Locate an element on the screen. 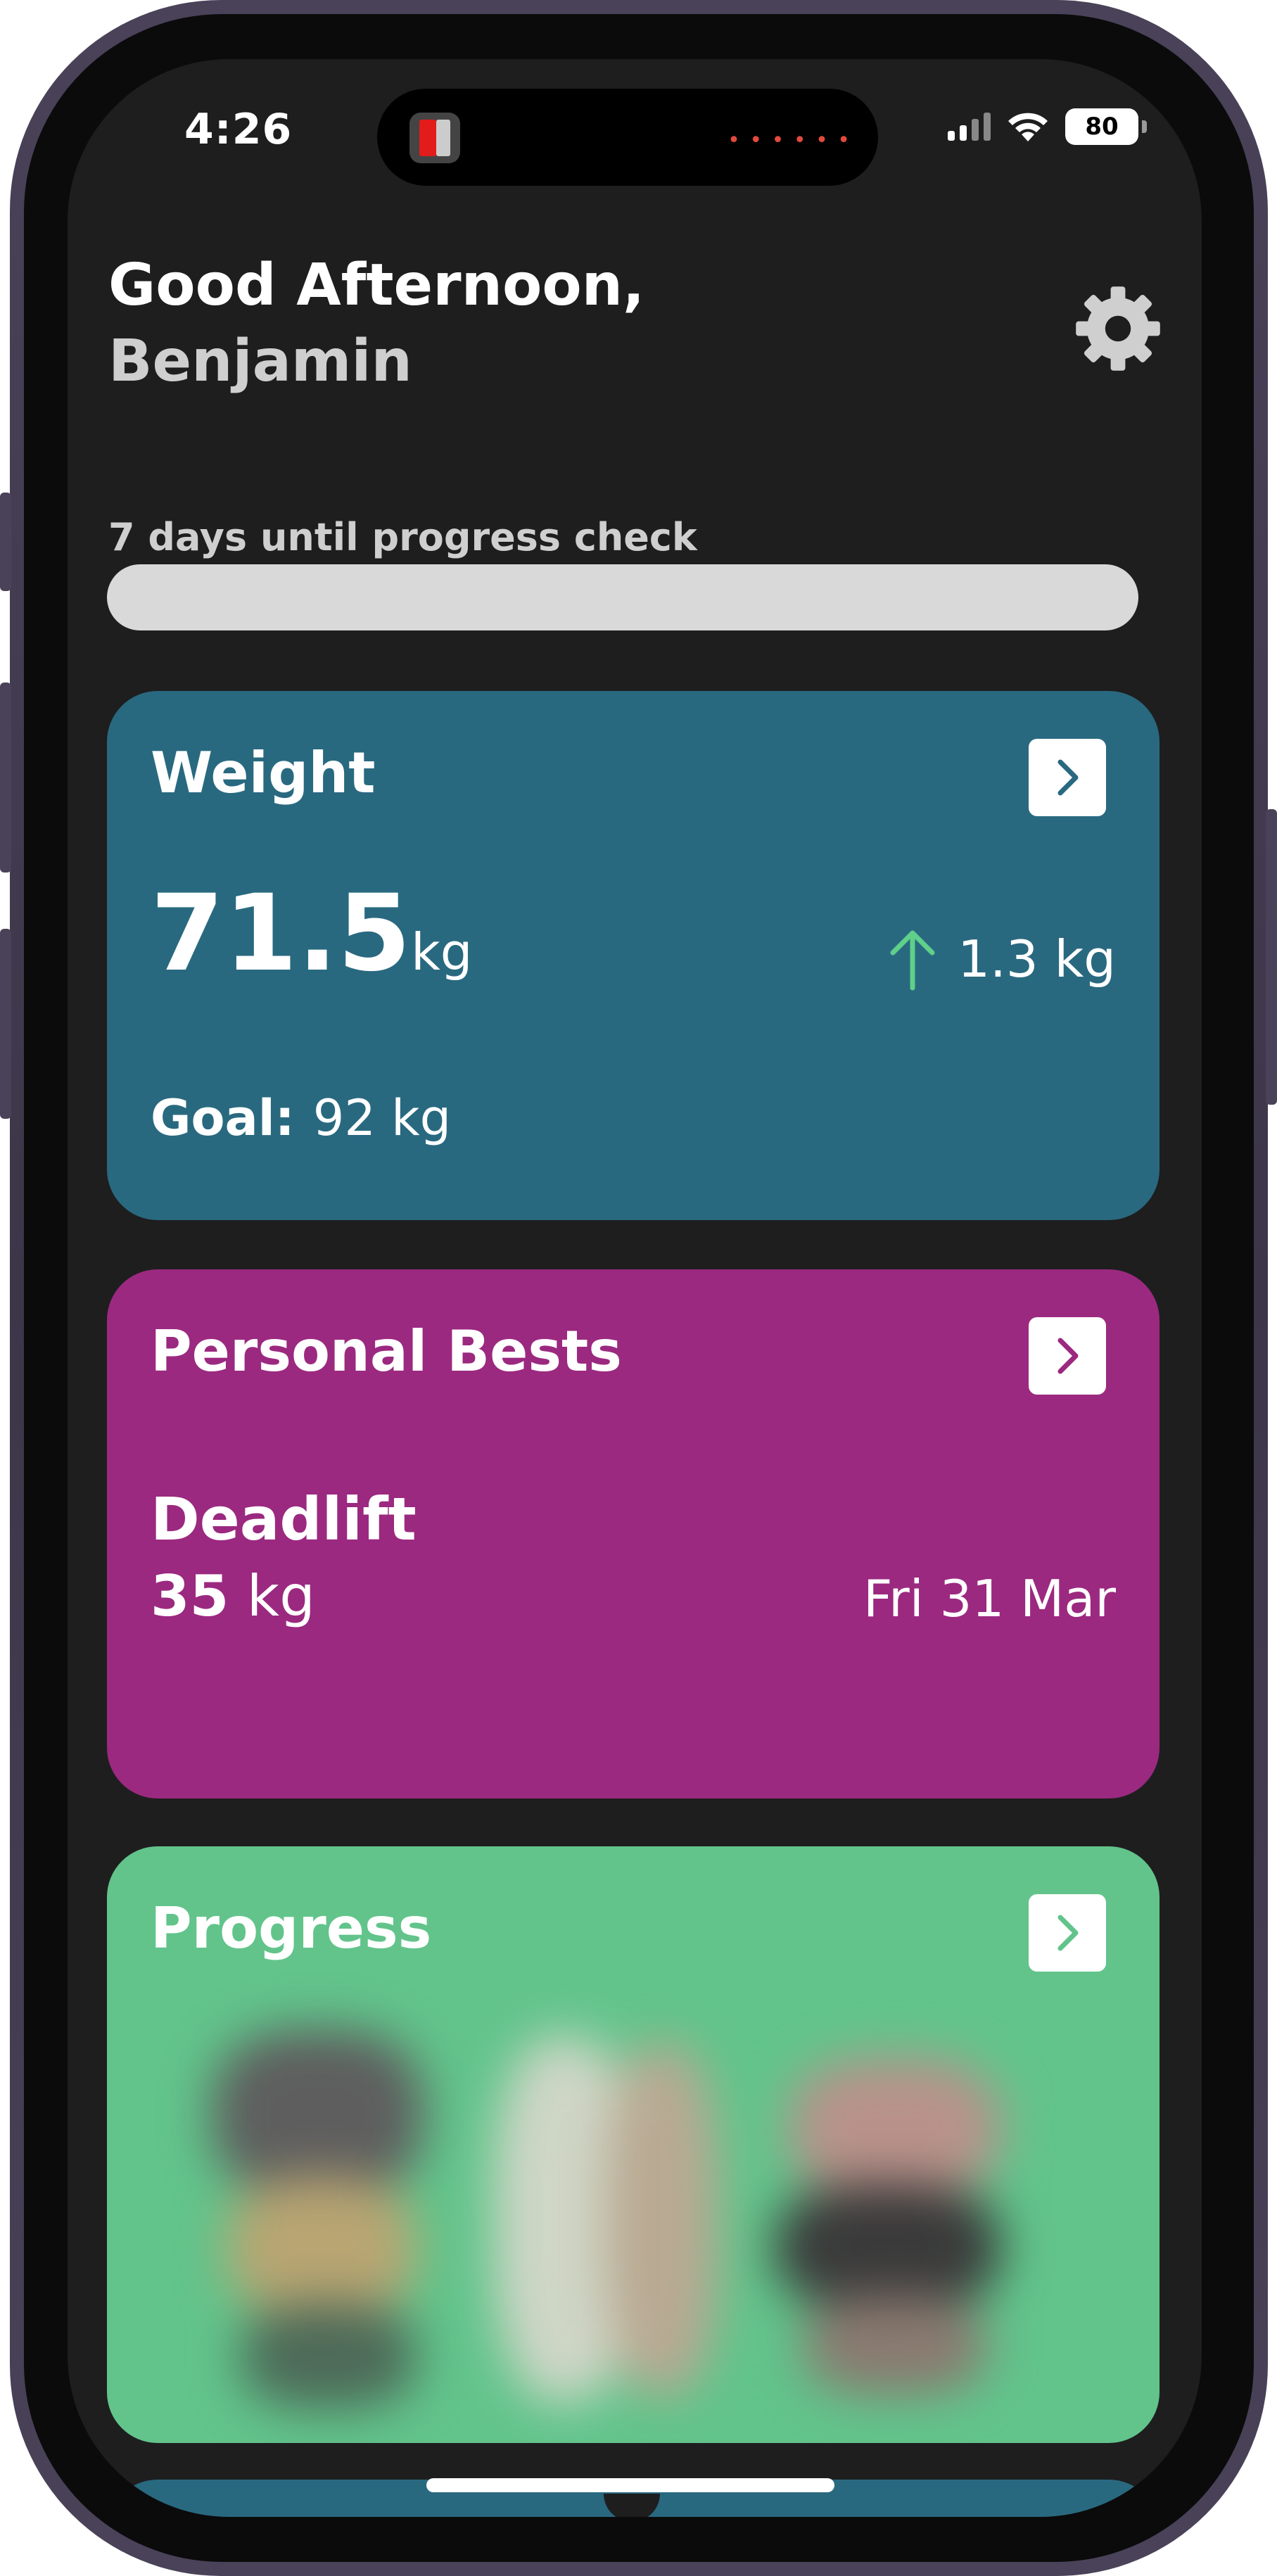 The image size is (1277, 2576). pb-unit: kg is located at coordinates (280, 1596).